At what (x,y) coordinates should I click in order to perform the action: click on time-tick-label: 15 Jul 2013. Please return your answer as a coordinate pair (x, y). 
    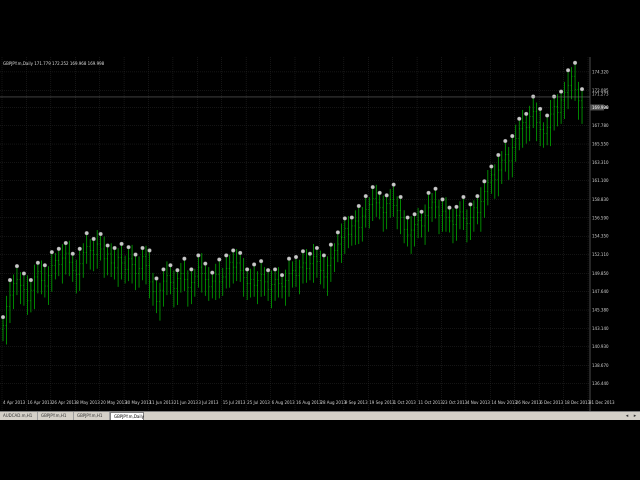
    Looking at the image, I should click on (234, 402).